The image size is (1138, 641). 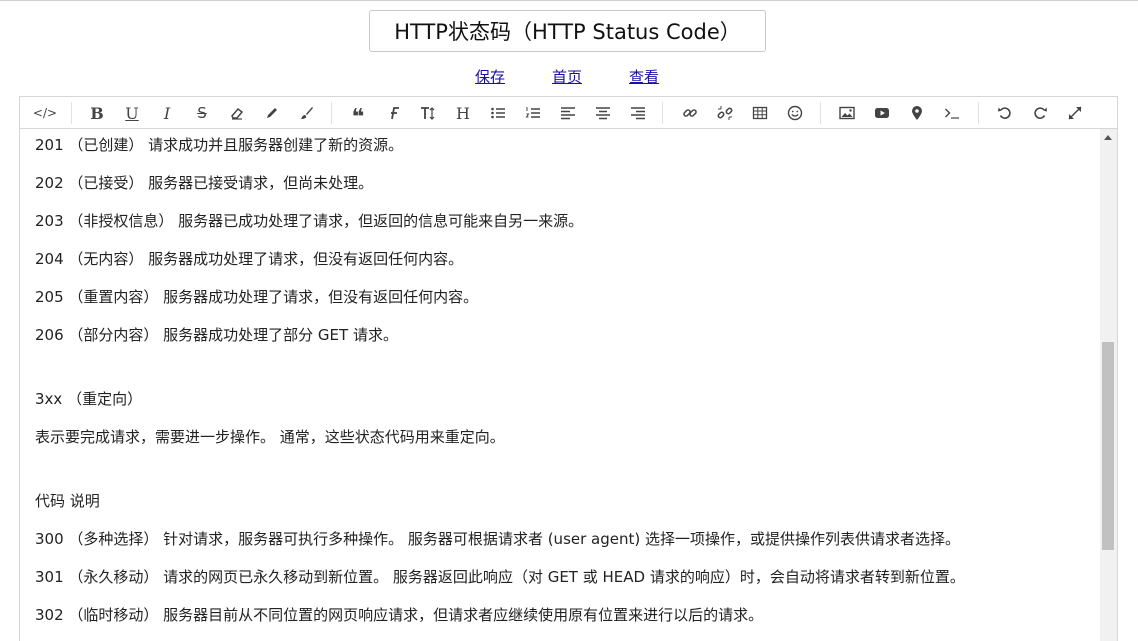 What do you see at coordinates (132, 113) in the screenshot?
I see `underline-button: U` at bounding box center [132, 113].